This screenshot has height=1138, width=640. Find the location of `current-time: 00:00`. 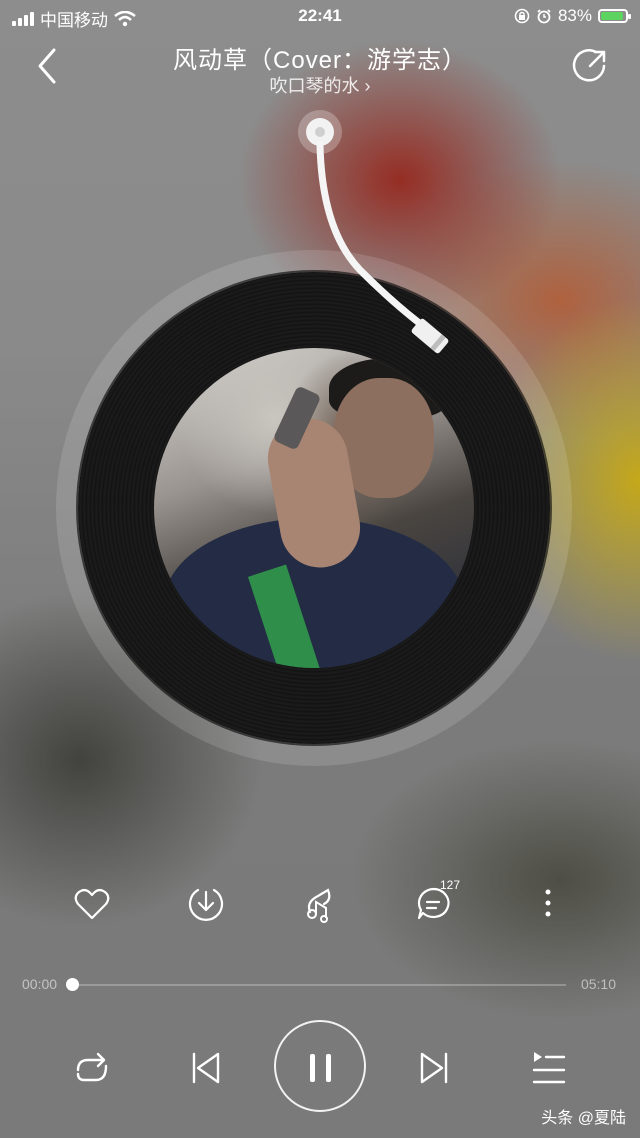

current-time: 00:00 is located at coordinates (40, 984).